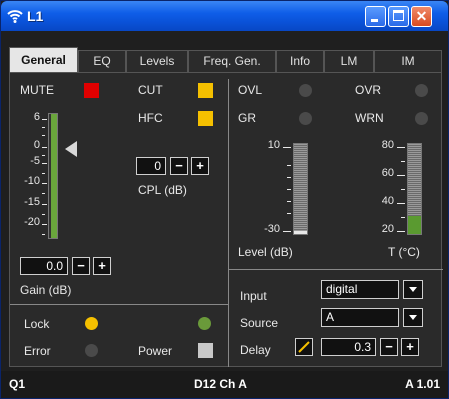 The height and width of the screenshot is (399, 449). I want to click on delay-value-field: 0.3, so click(348, 347).